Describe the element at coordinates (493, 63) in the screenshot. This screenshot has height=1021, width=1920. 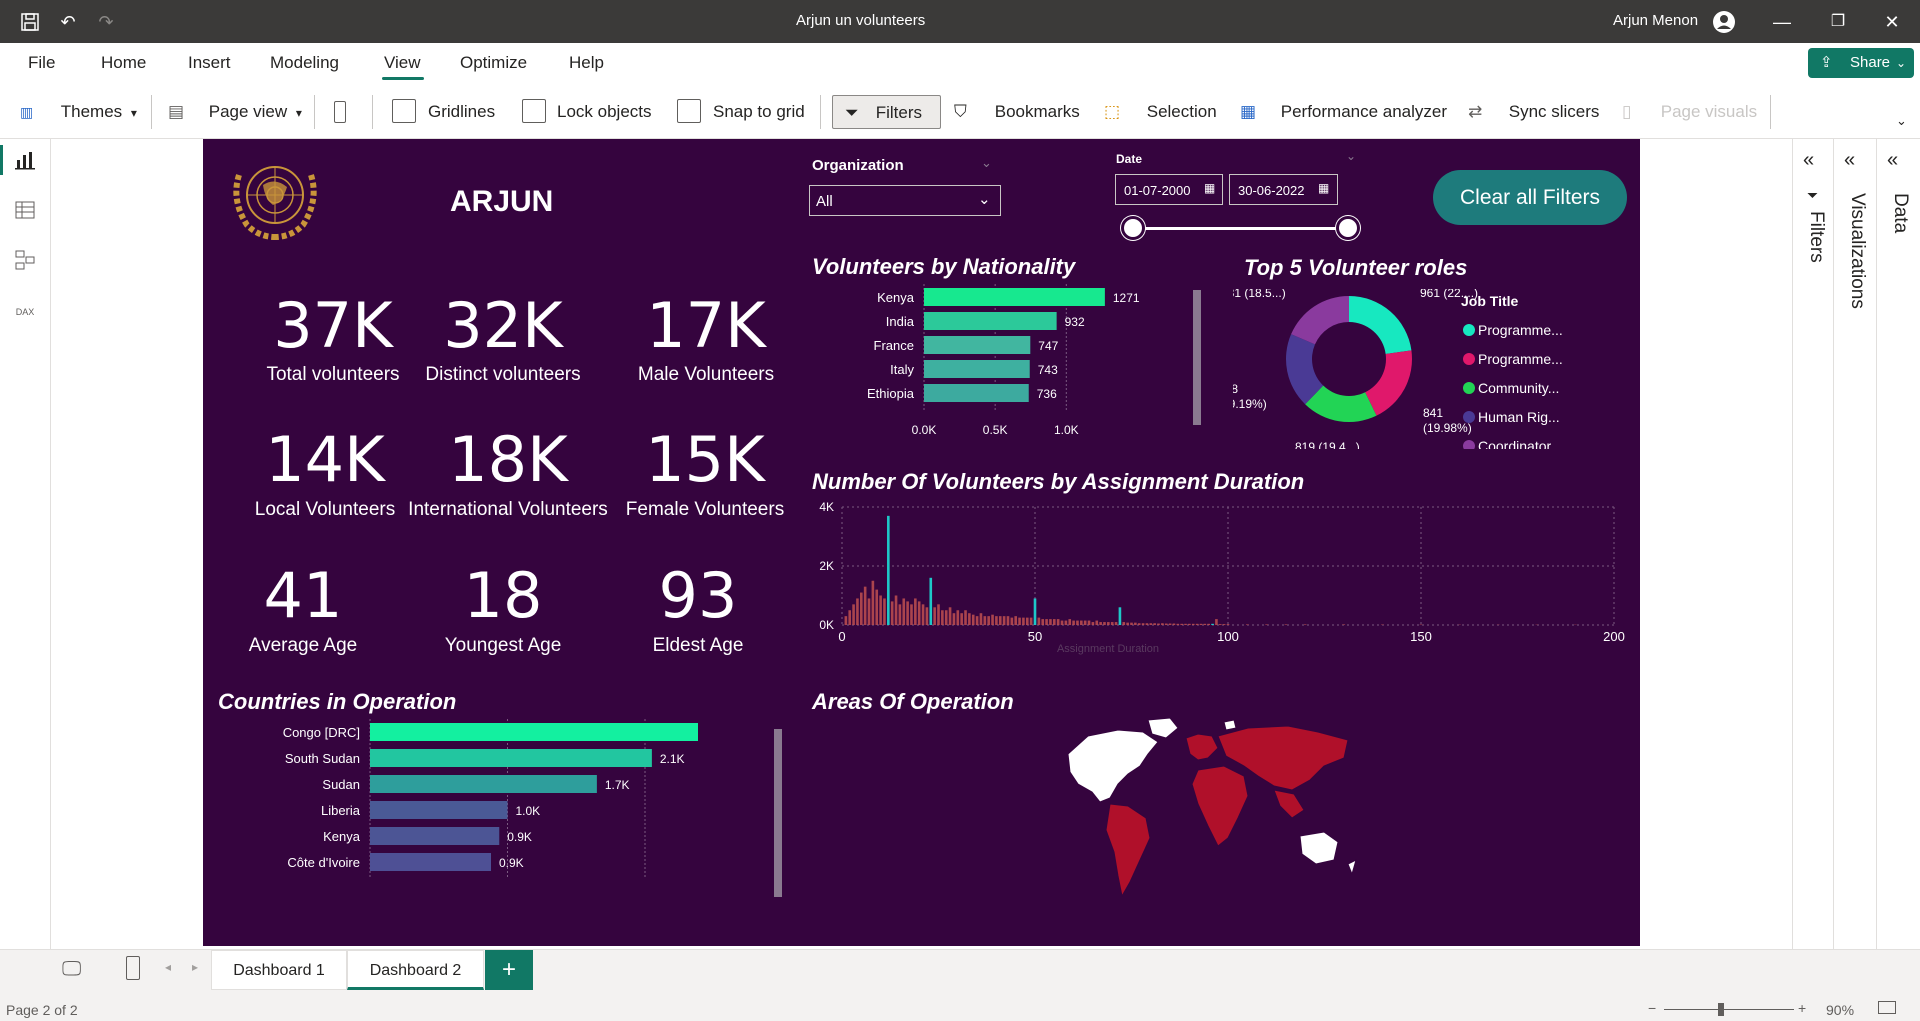
I see `menu-optimize: Optimize` at that location.